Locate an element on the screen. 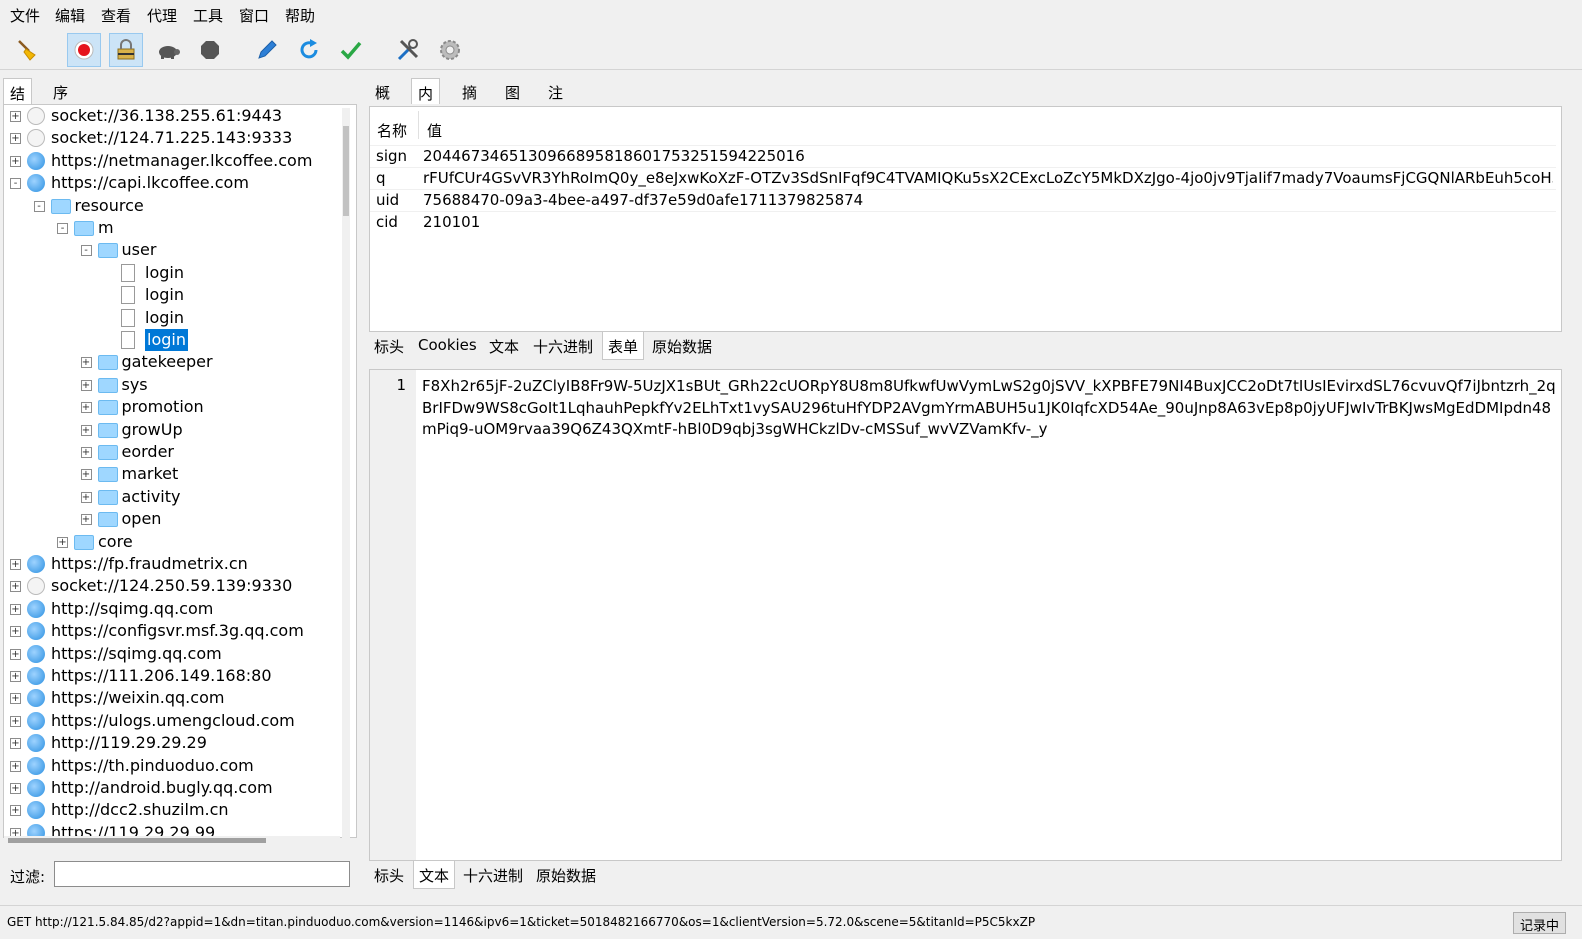  column-header-name: 名称 is located at coordinates (392, 130).